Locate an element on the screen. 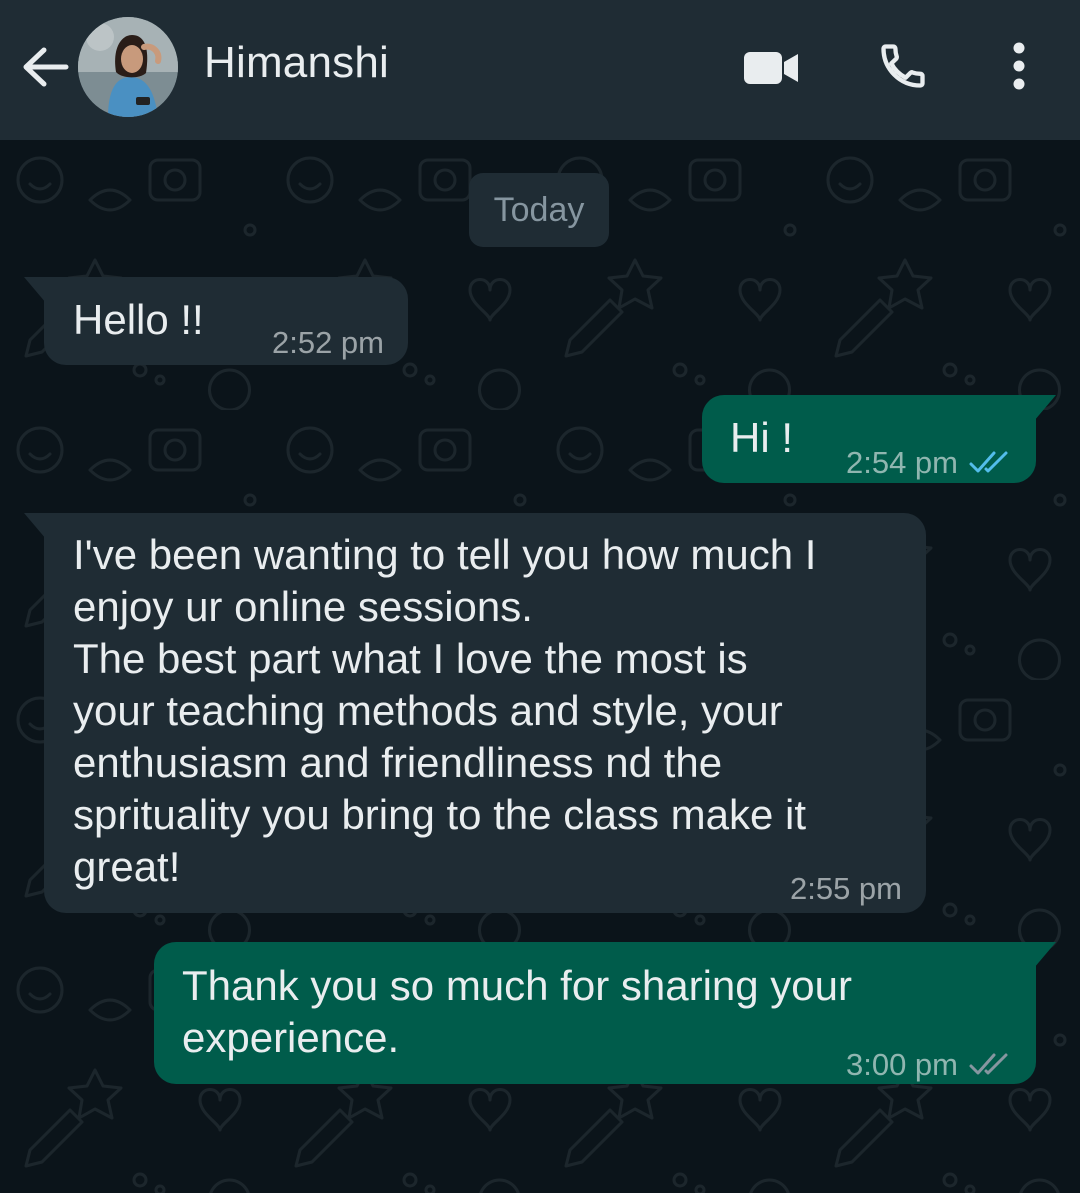  message-time: 2:55 pm is located at coordinates (845, 888).